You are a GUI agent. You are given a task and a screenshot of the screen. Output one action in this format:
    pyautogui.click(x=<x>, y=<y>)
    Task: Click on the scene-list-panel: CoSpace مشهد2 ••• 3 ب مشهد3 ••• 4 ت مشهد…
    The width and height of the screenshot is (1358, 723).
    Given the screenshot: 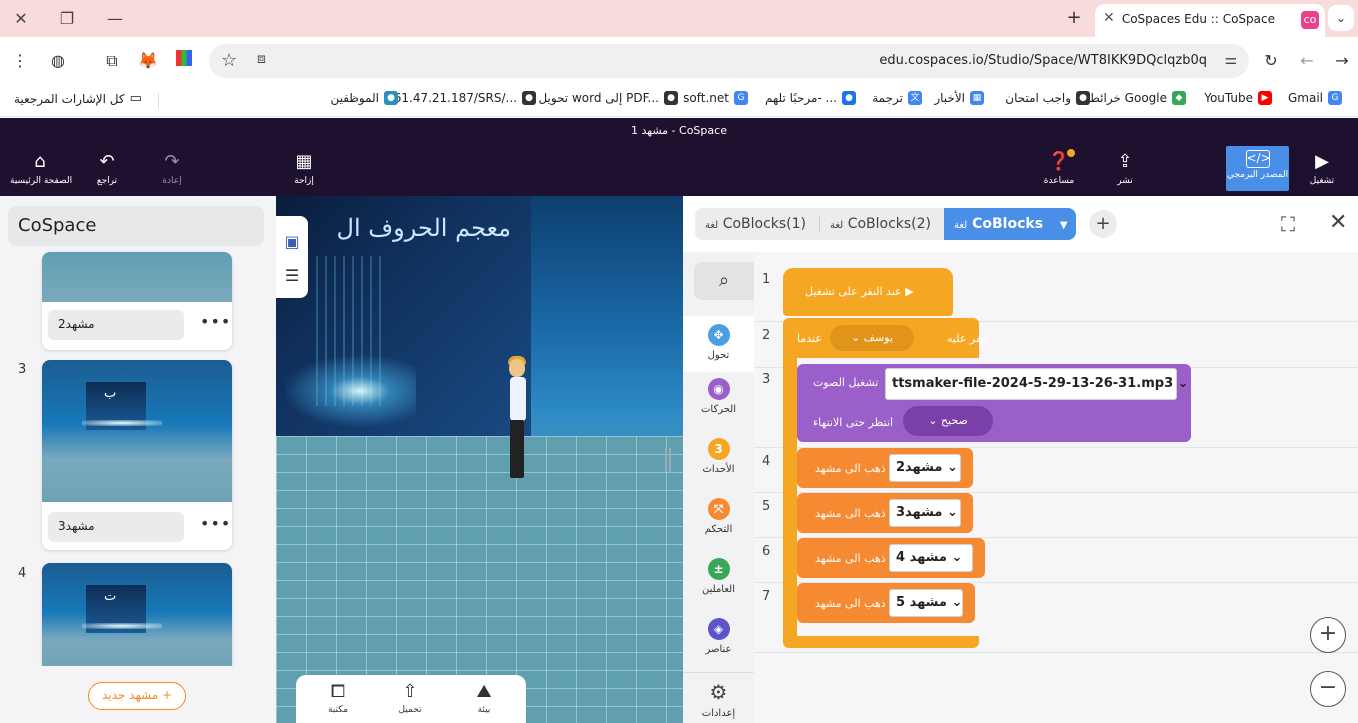 What is the action you would take?
    pyautogui.click(x=138, y=459)
    